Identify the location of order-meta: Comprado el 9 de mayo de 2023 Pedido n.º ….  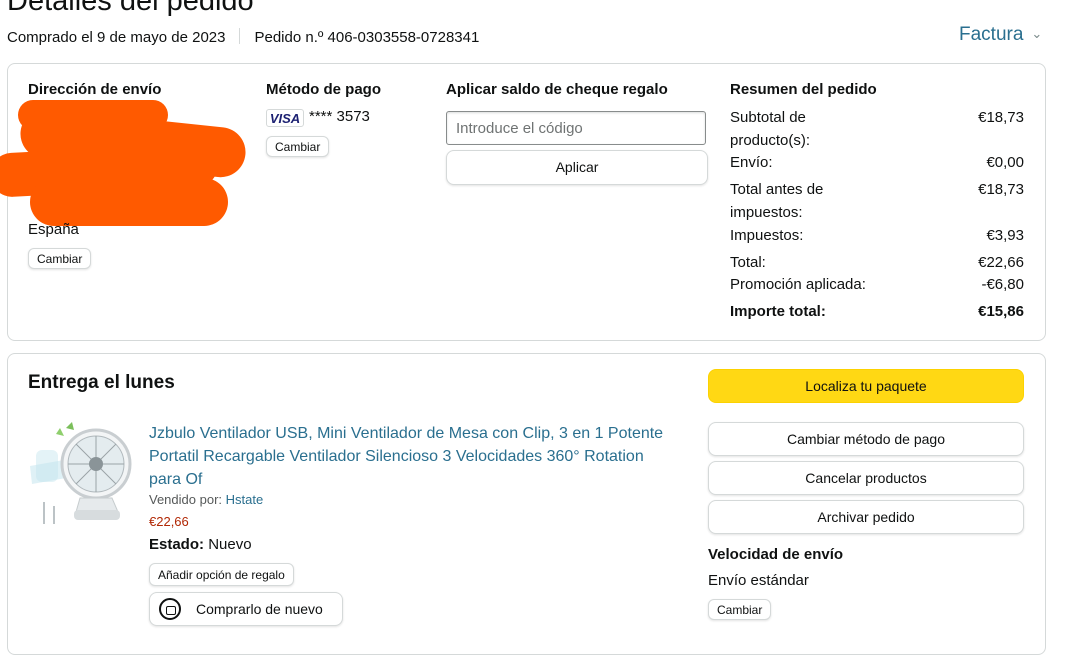
(243, 38).